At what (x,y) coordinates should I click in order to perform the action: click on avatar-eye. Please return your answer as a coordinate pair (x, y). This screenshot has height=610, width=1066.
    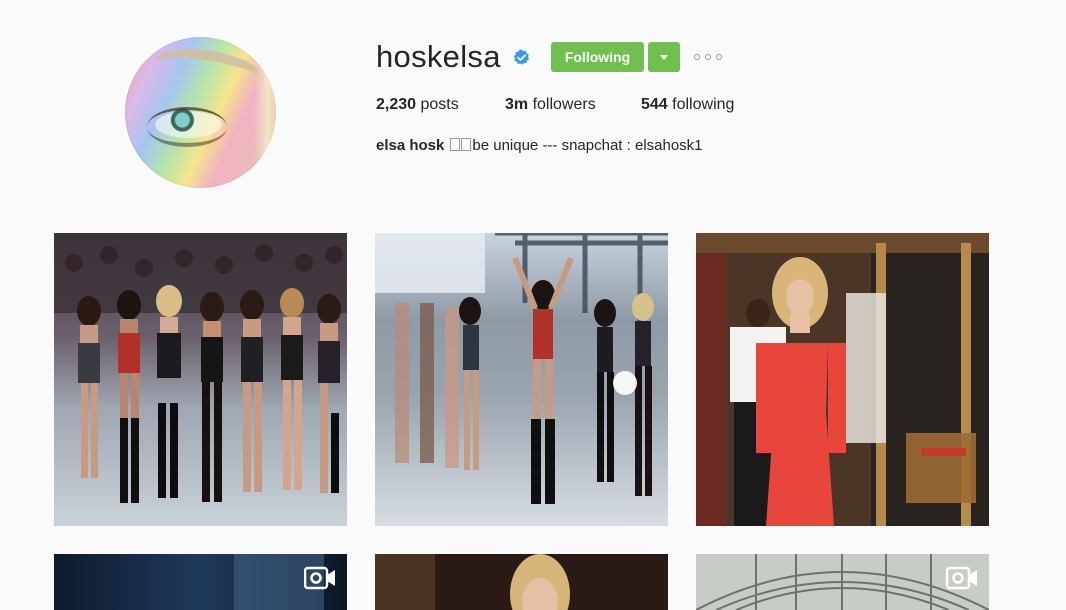
    Looking at the image, I should click on (187, 127).